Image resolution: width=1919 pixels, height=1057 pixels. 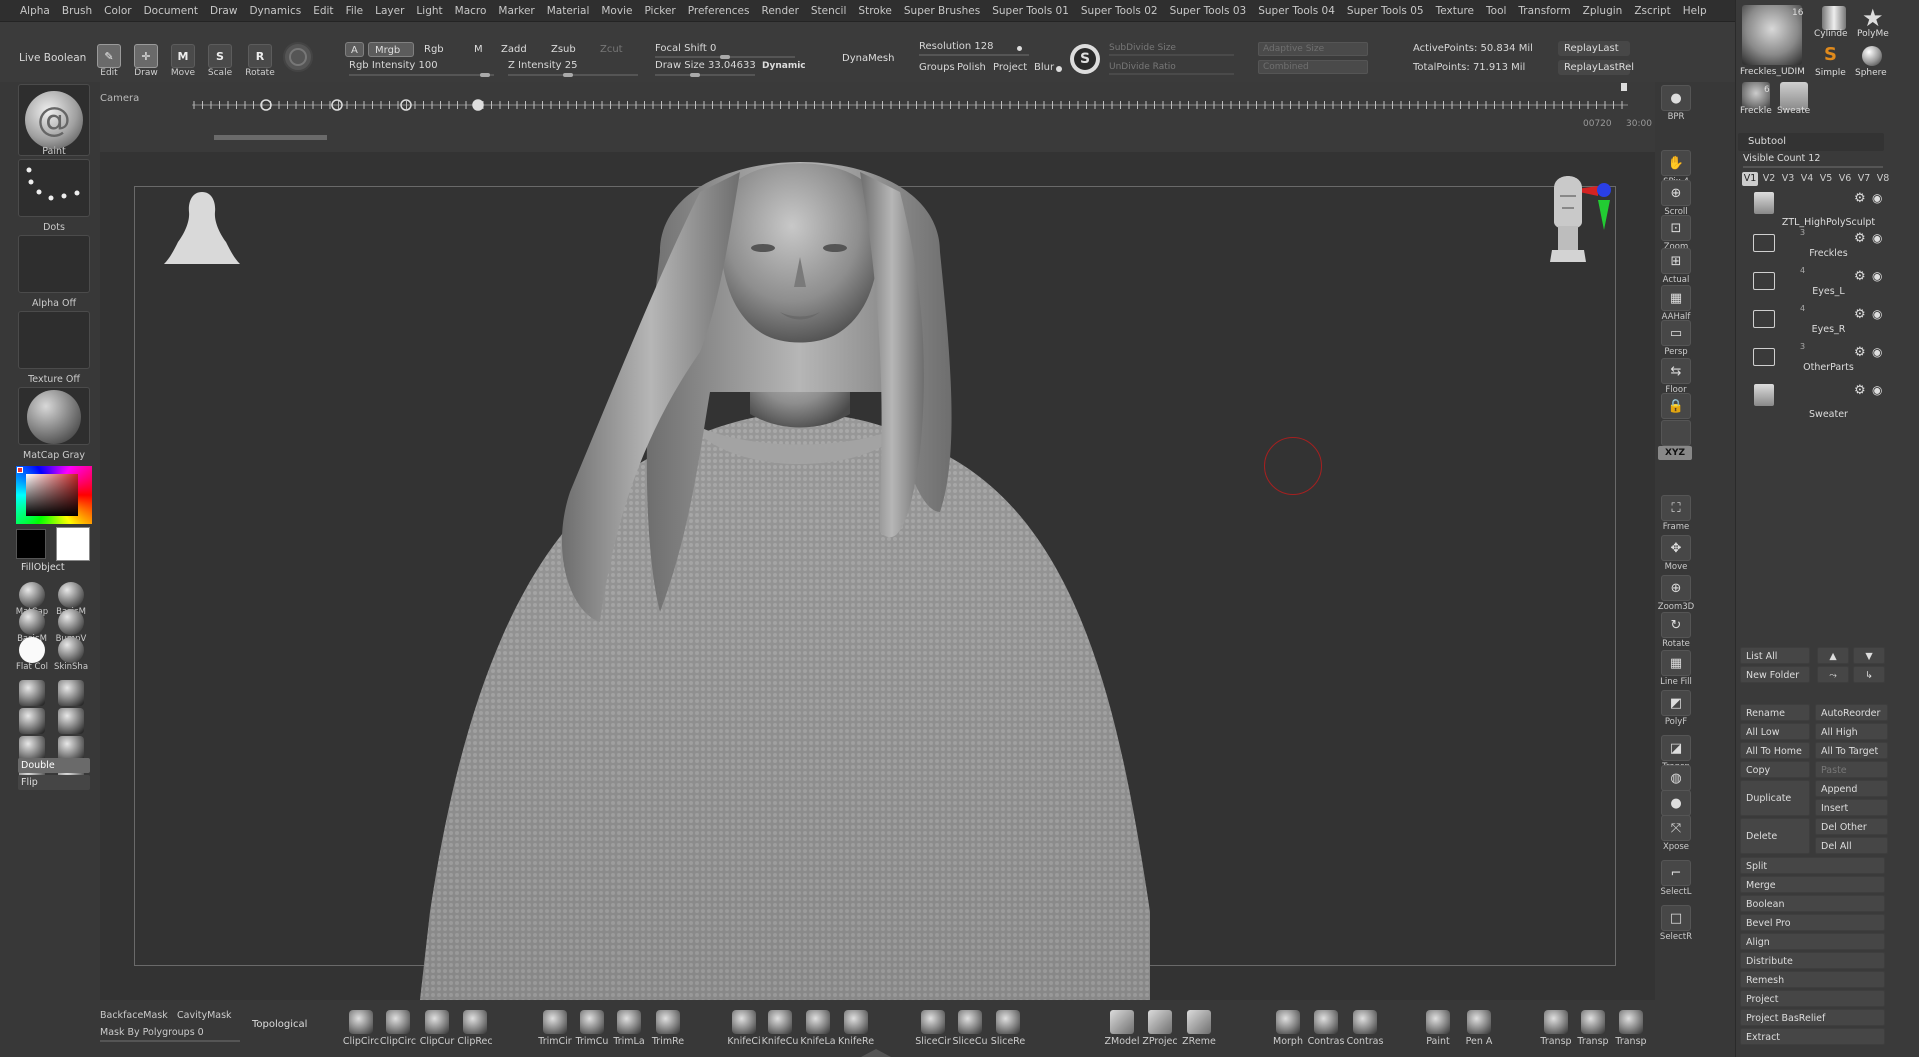 What do you see at coordinates (1883, 179) in the screenshot?
I see `version-toggle-v8: V8` at bounding box center [1883, 179].